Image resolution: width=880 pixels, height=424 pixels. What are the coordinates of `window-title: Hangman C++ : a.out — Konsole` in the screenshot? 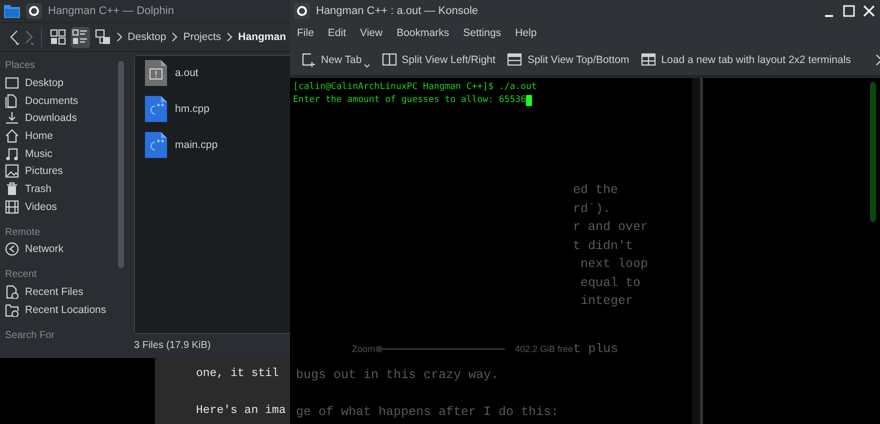 It's located at (398, 11).